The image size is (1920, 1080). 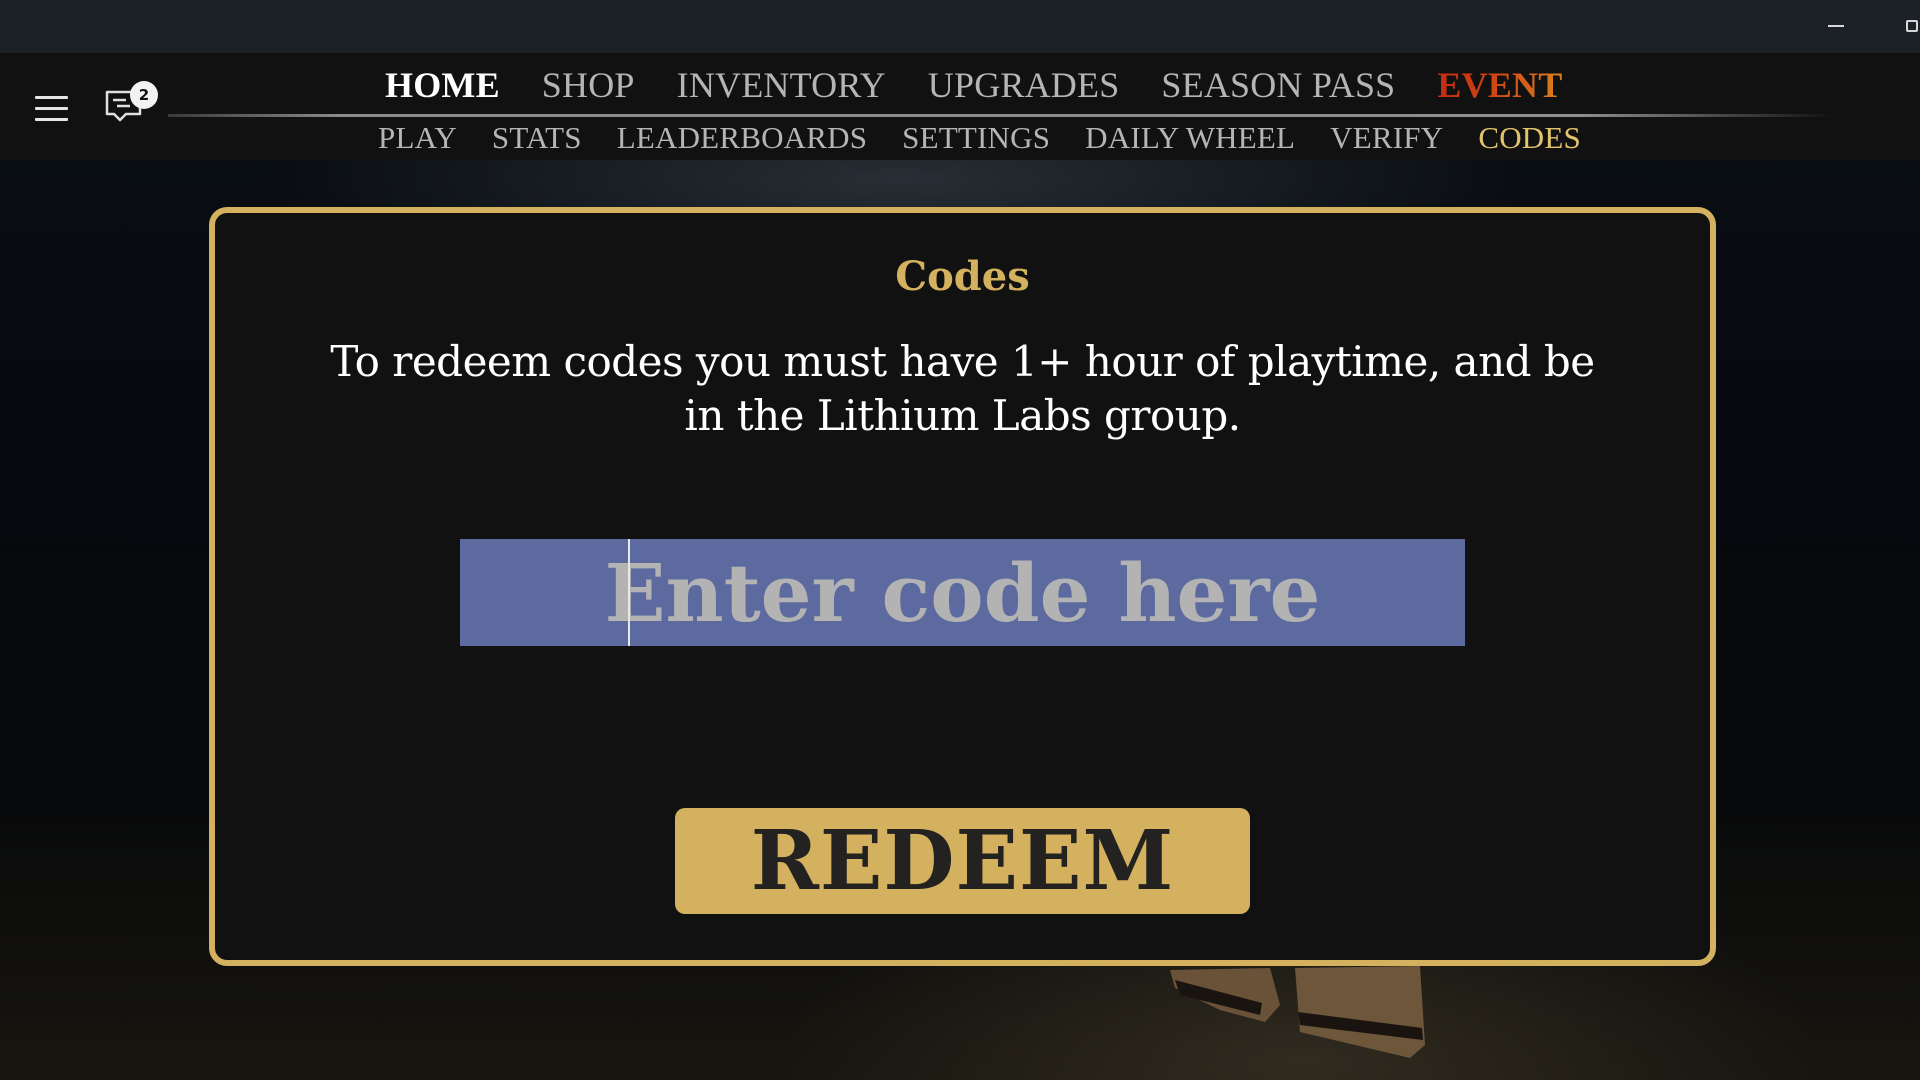 What do you see at coordinates (1190, 138) in the screenshot?
I see `nav-tab-daily-wheel: DAILY WHEEL` at bounding box center [1190, 138].